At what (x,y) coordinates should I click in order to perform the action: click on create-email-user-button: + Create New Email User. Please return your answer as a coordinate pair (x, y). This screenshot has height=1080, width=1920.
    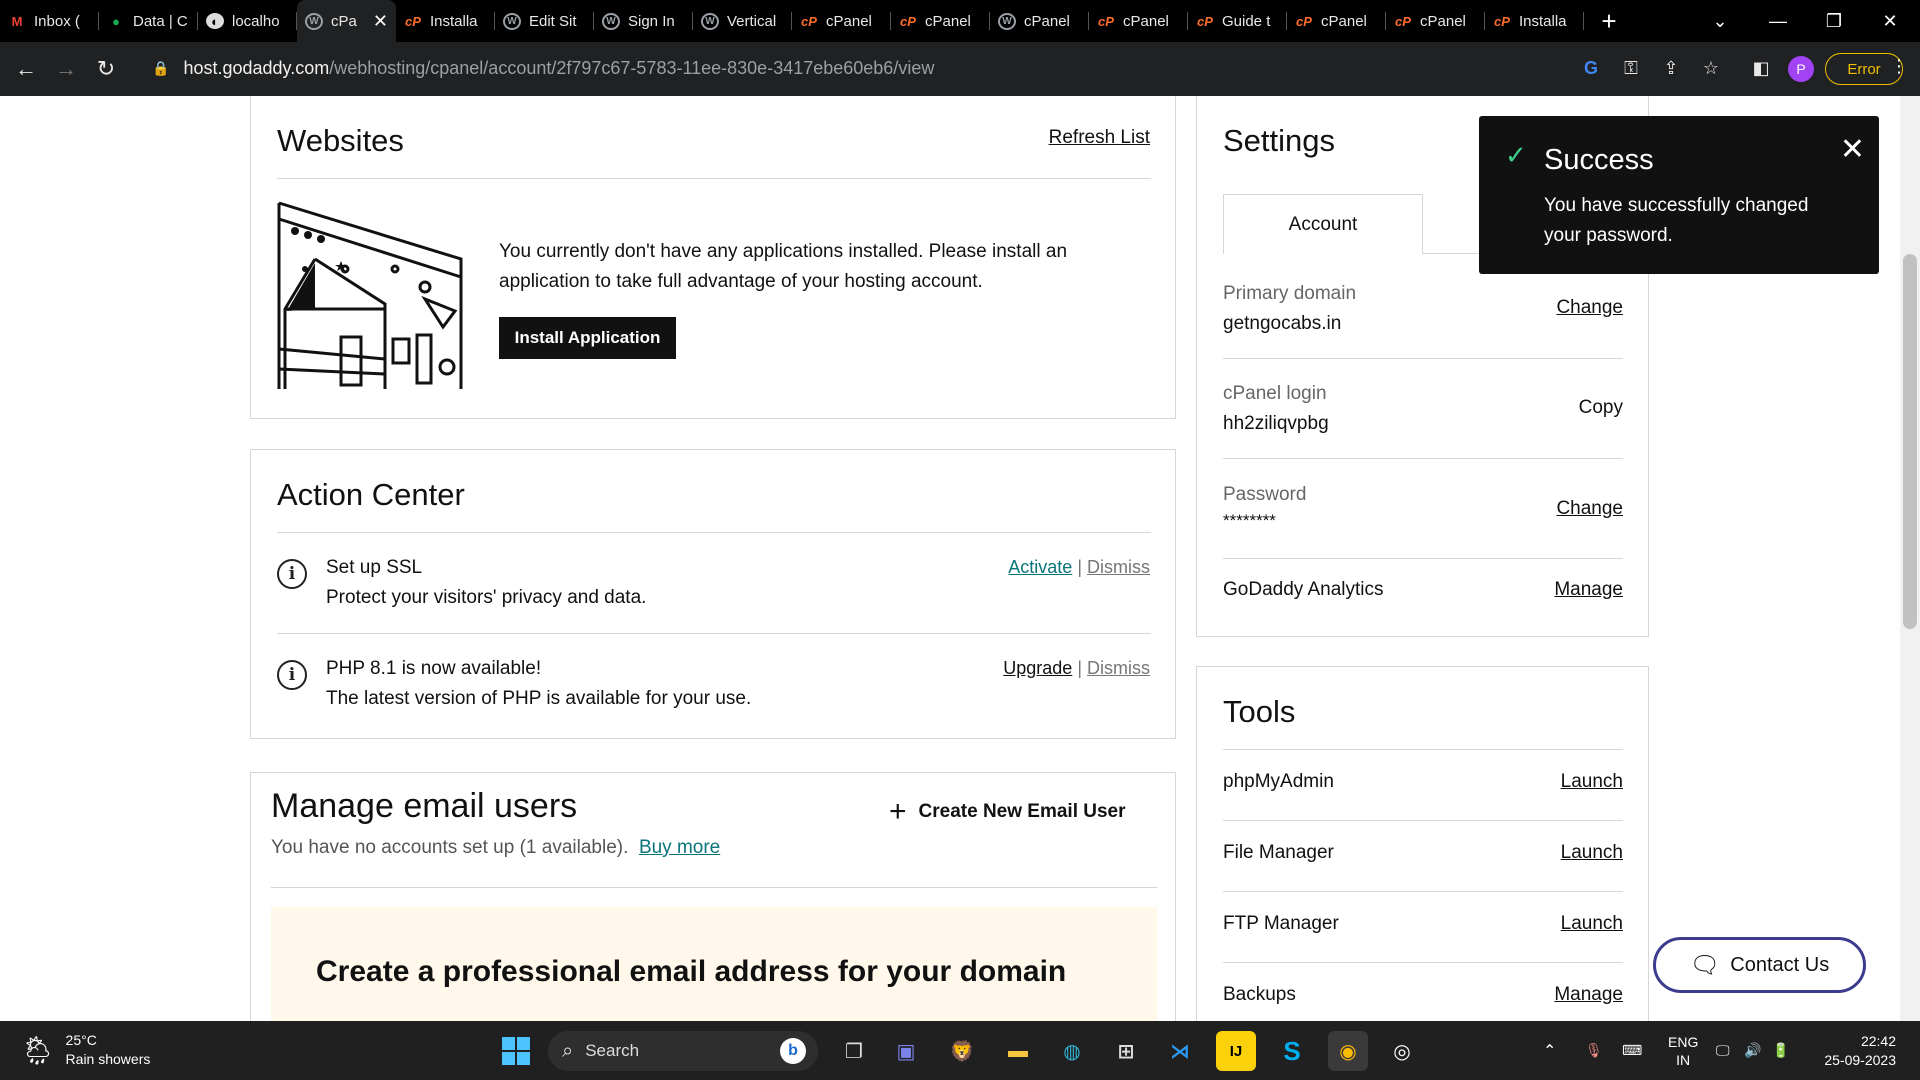
    Looking at the image, I should click on (1007, 812).